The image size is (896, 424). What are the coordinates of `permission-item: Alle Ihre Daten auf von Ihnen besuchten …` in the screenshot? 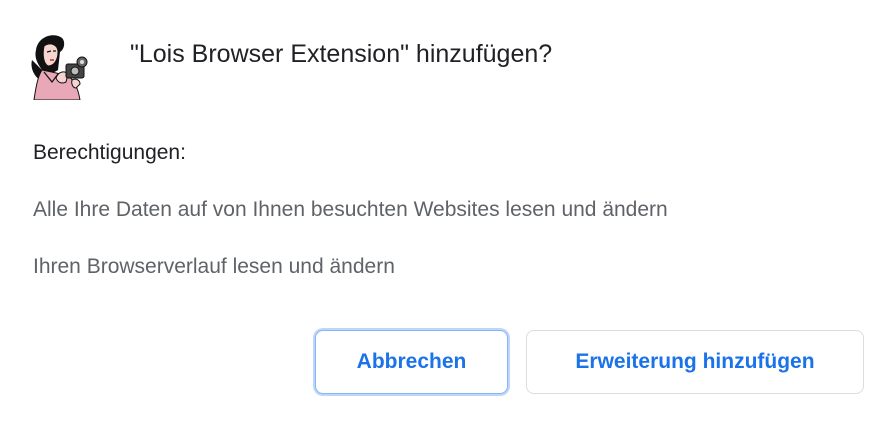 It's located at (350, 209).